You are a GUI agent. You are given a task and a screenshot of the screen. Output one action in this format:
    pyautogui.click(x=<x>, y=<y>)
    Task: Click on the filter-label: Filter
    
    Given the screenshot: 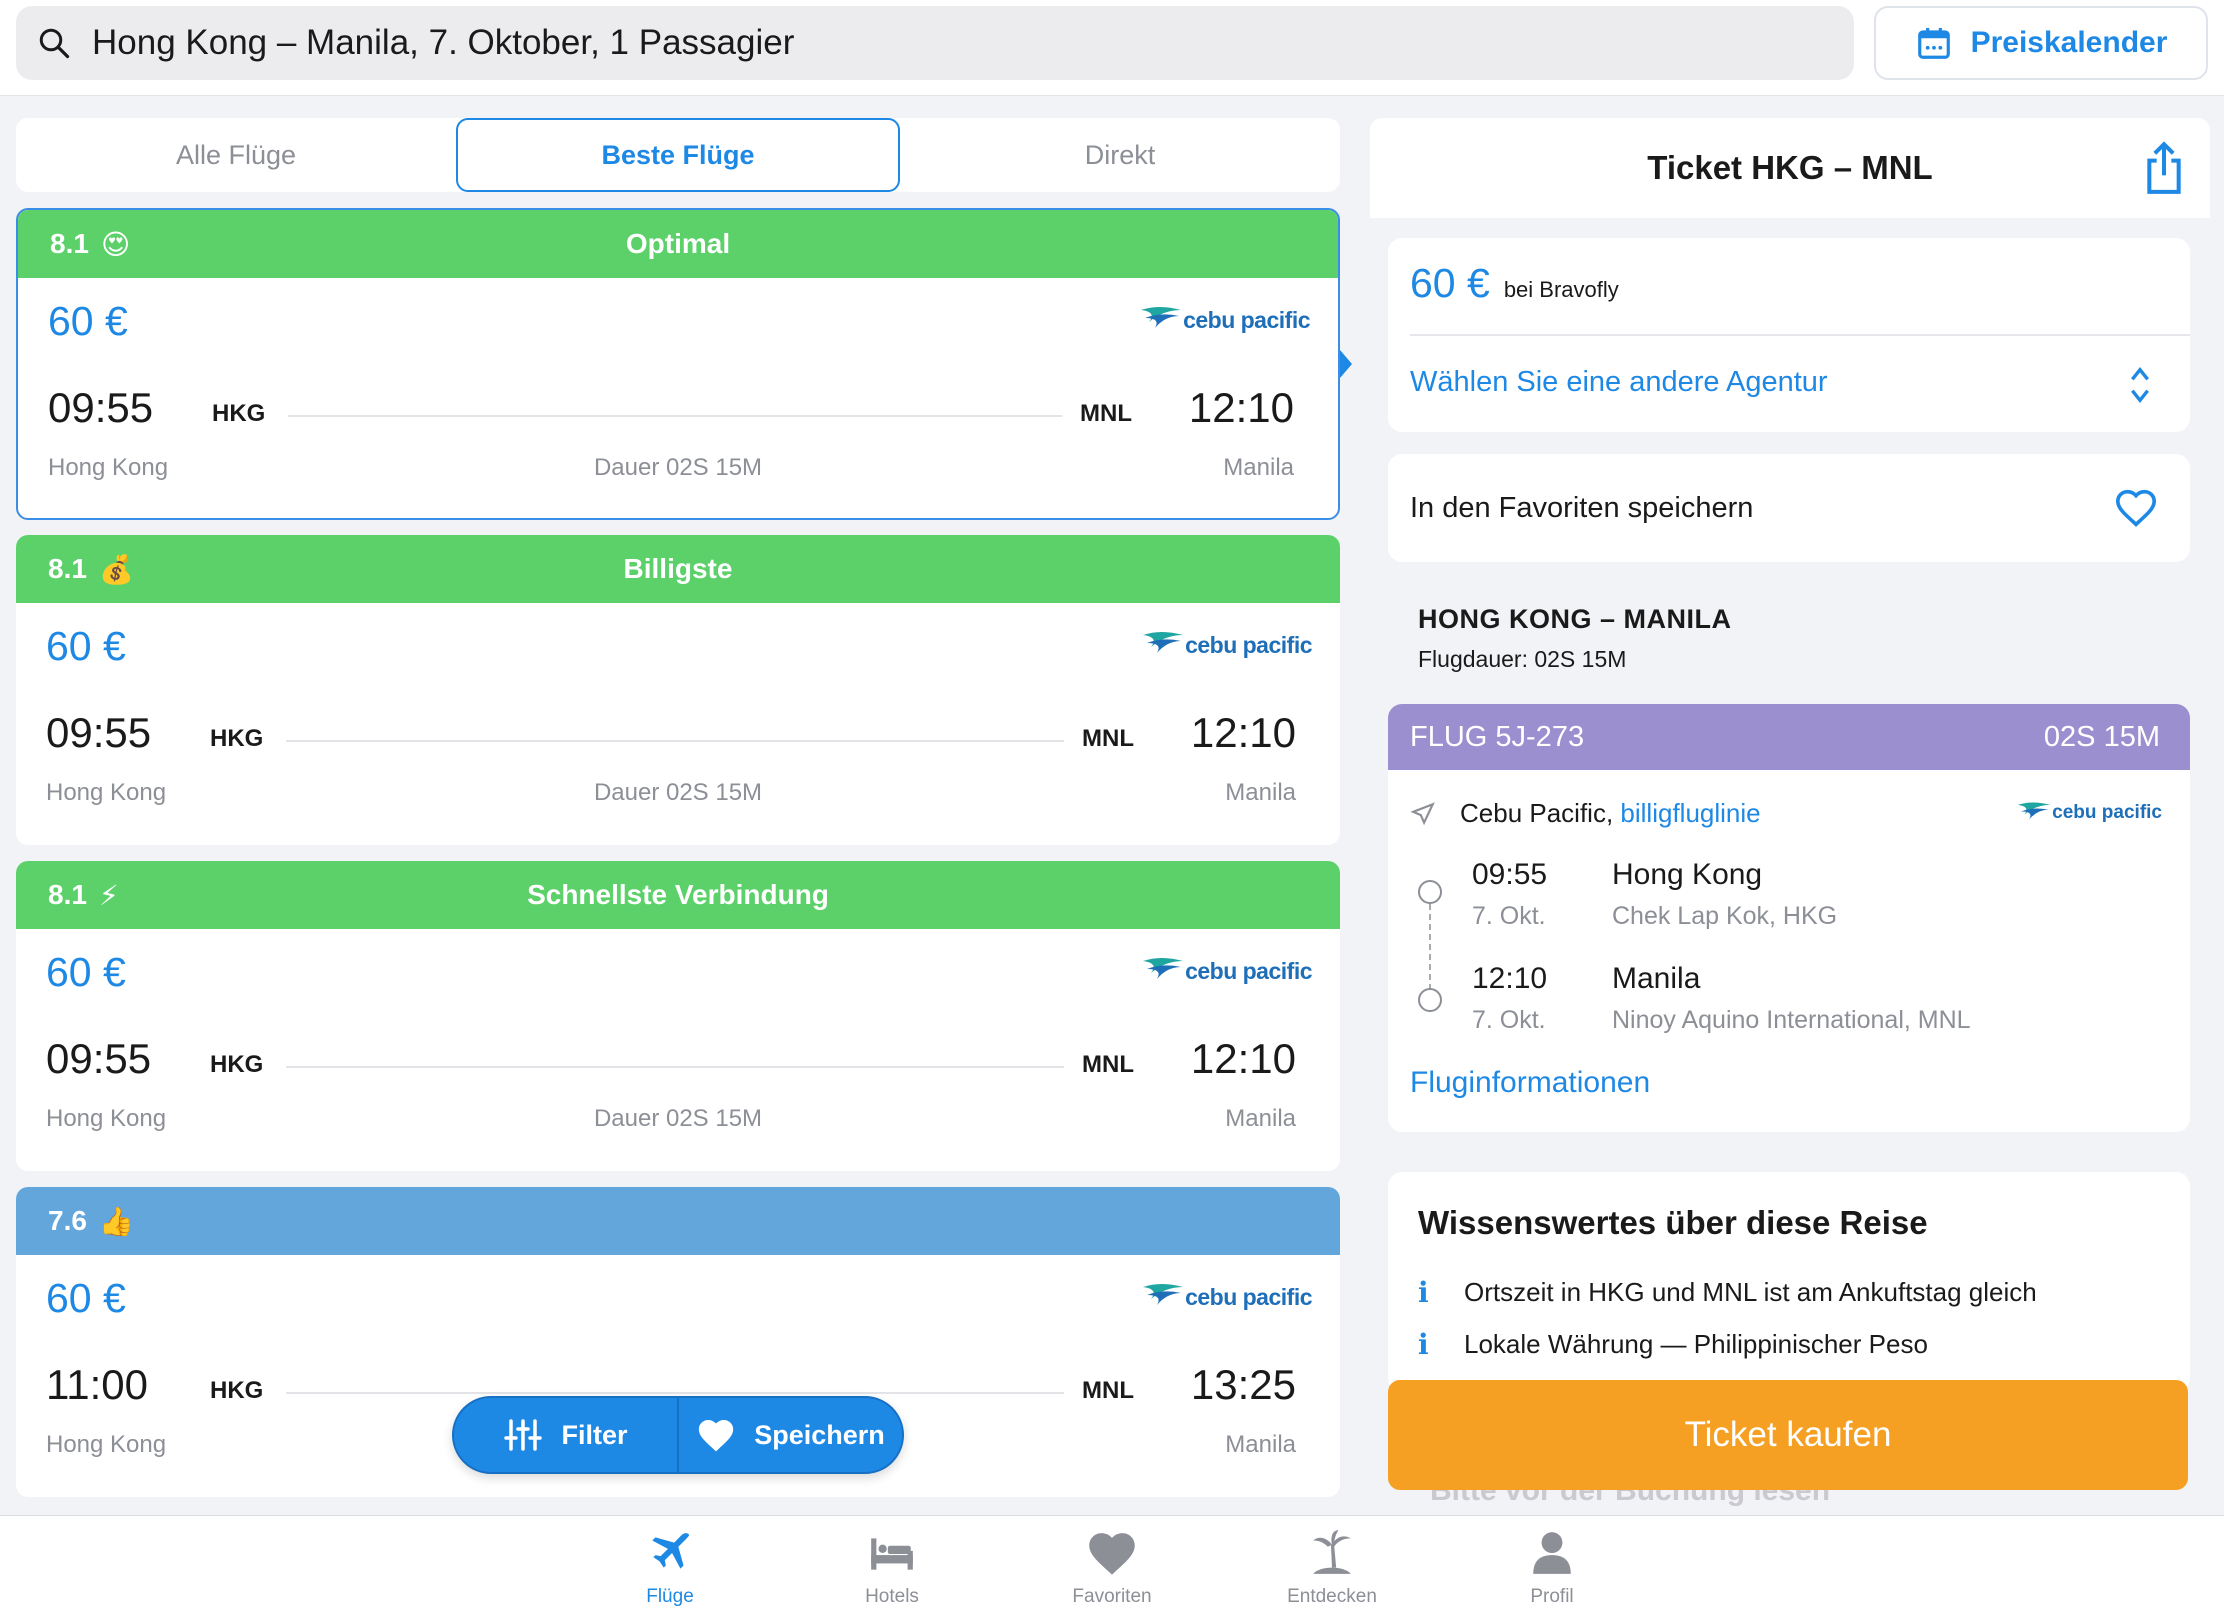 What is the action you would take?
    pyautogui.click(x=594, y=1434)
    